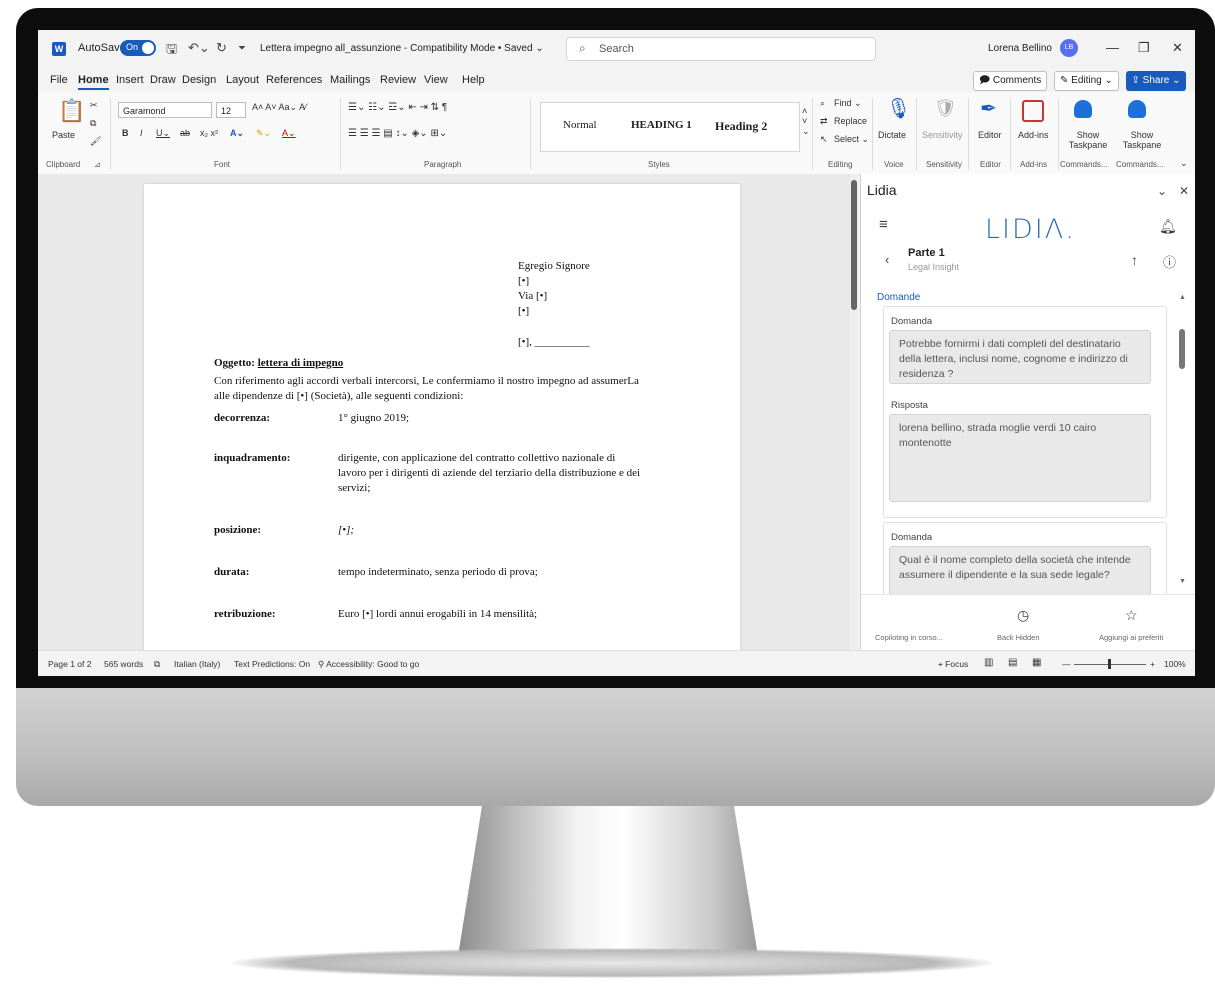 Image resolution: width=1215 pixels, height=990 pixels. What do you see at coordinates (473, 80) in the screenshot?
I see `tab-help: Help` at bounding box center [473, 80].